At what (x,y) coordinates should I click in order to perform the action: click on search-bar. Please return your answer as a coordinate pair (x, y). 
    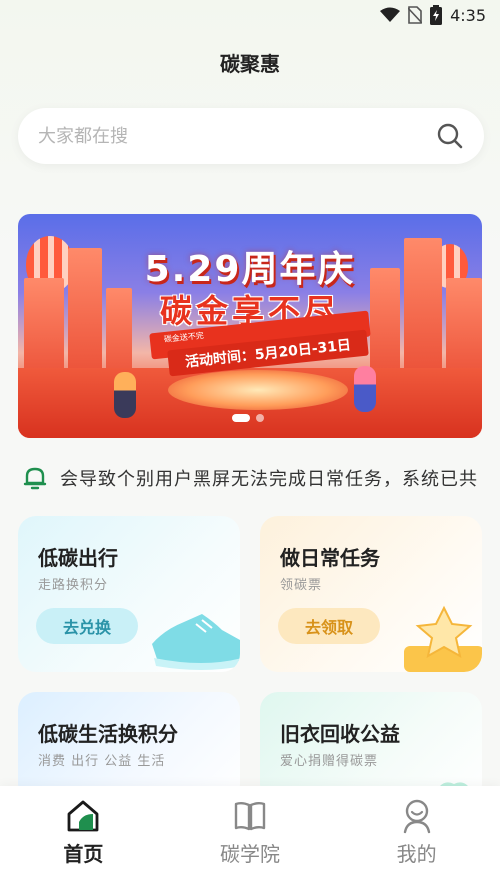
    Looking at the image, I should click on (251, 136).